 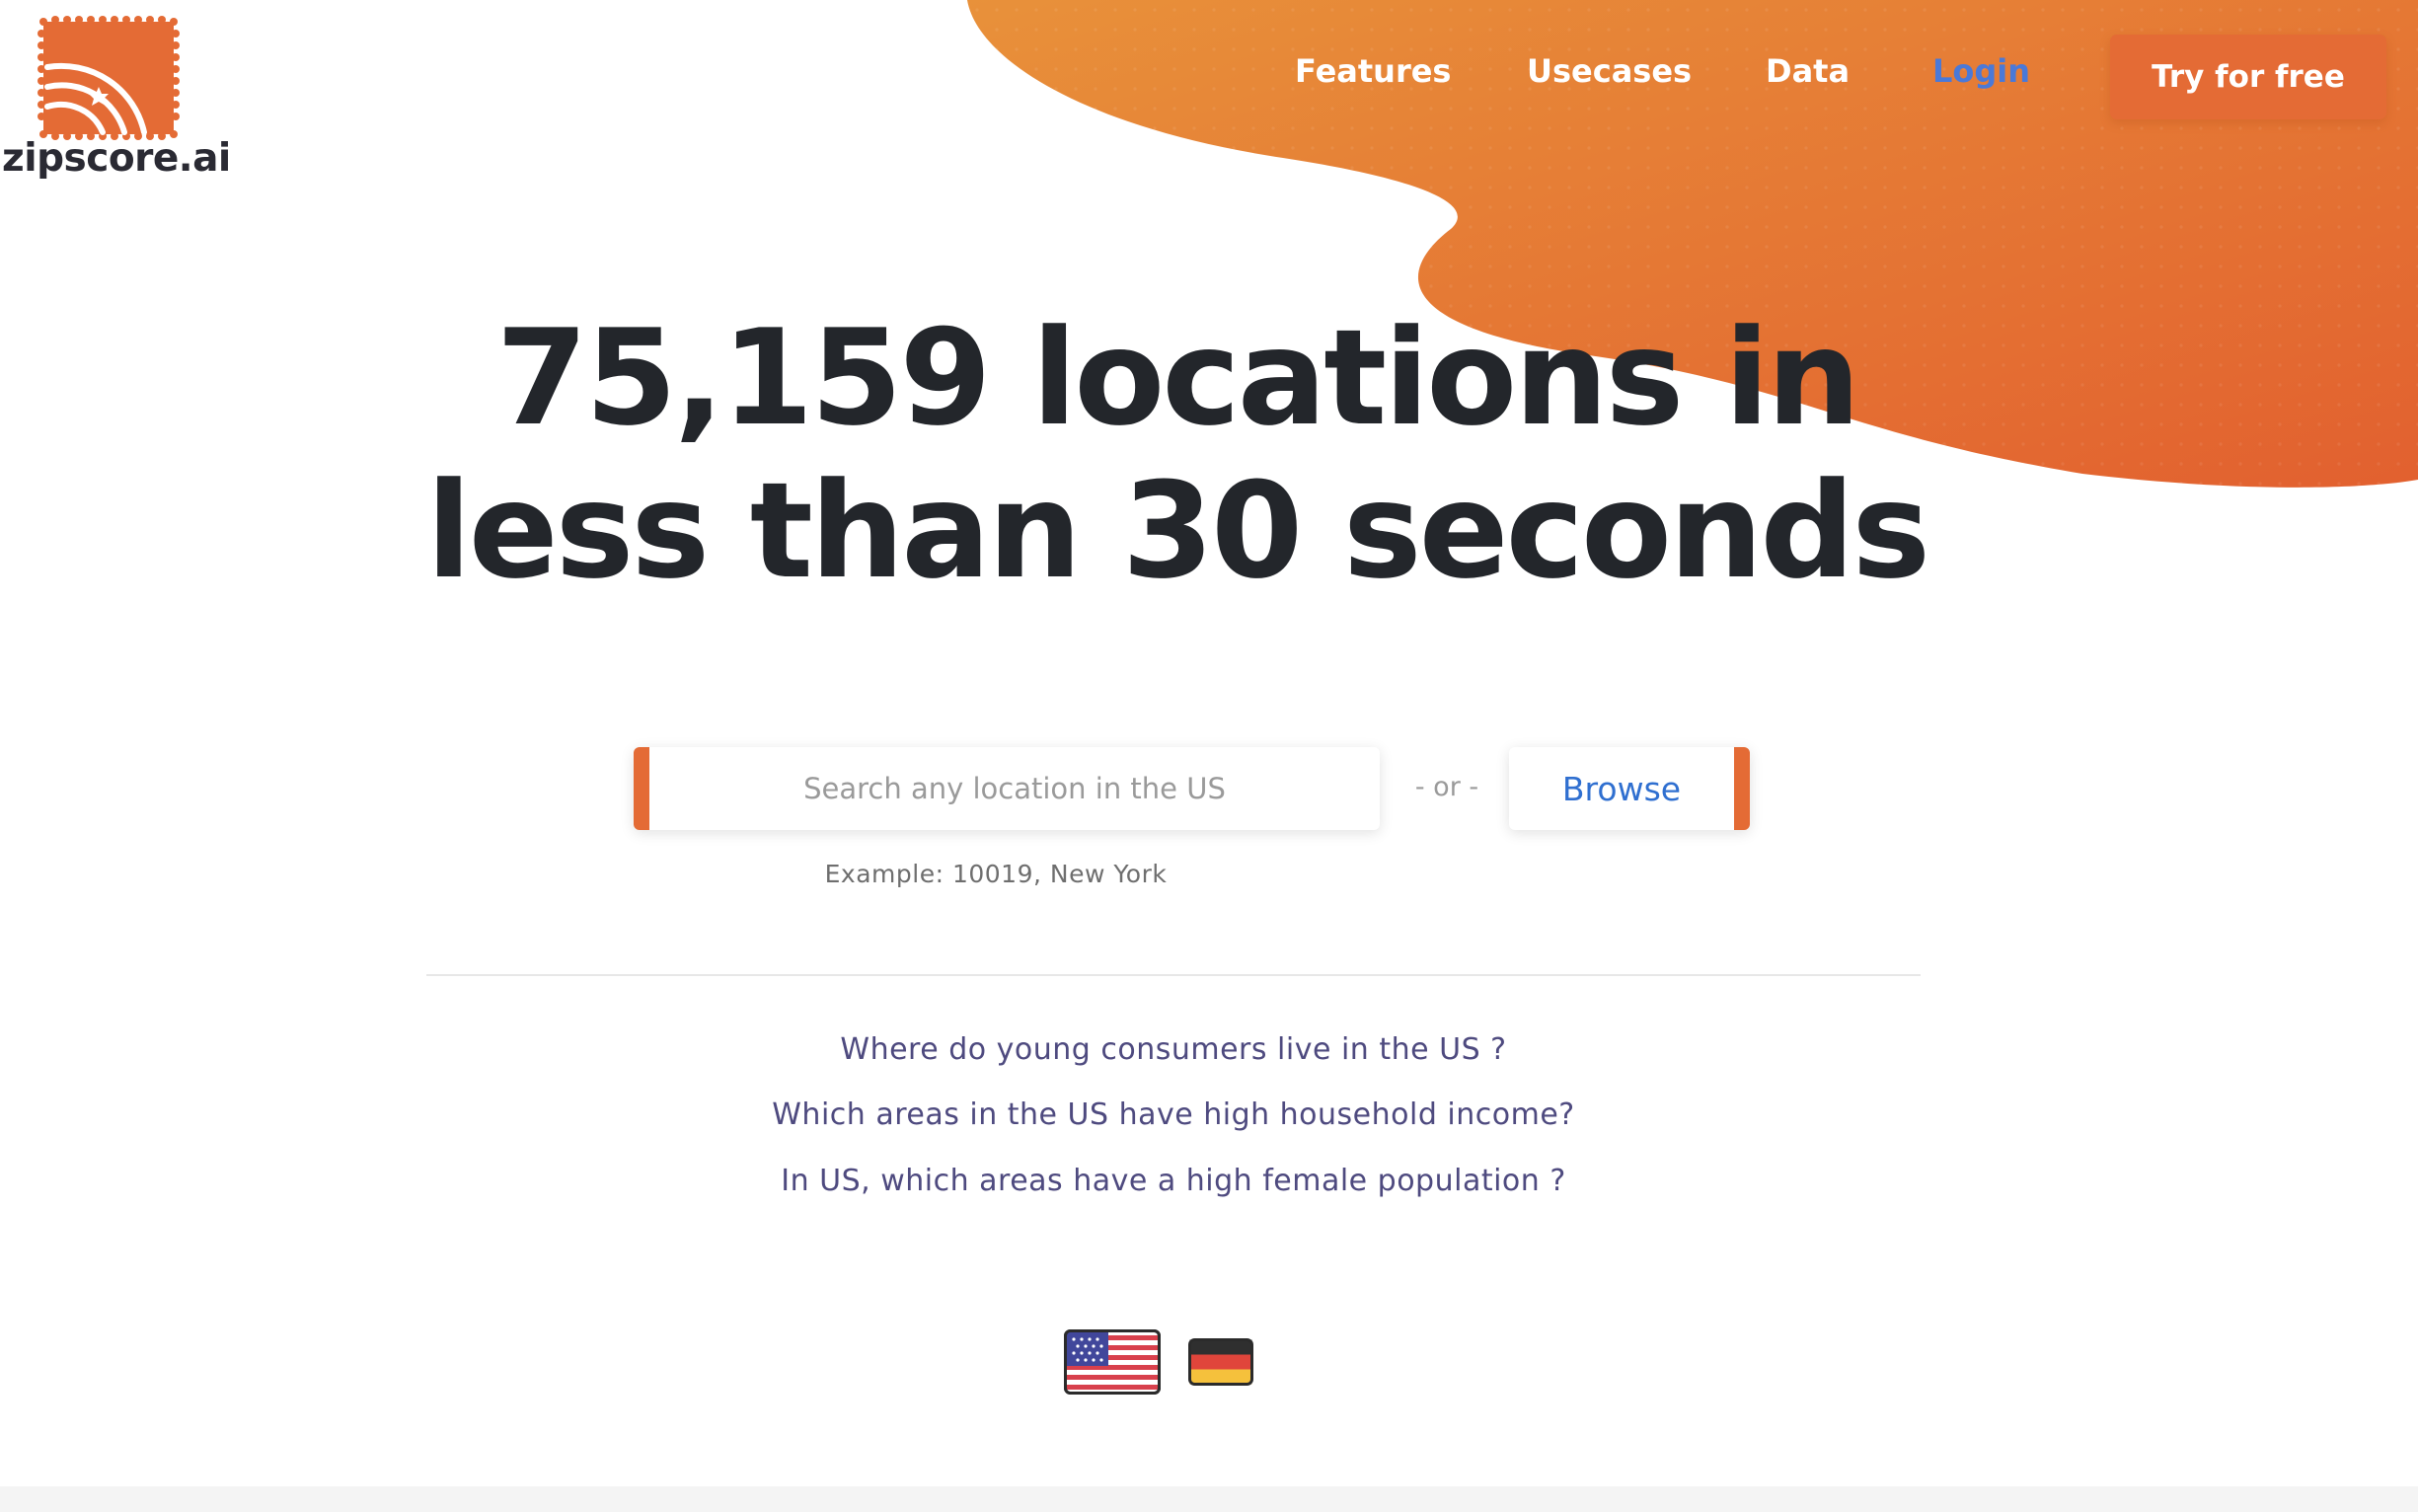 I want to click on brand-name: zipscore.ai, so click(x=116, y=159).